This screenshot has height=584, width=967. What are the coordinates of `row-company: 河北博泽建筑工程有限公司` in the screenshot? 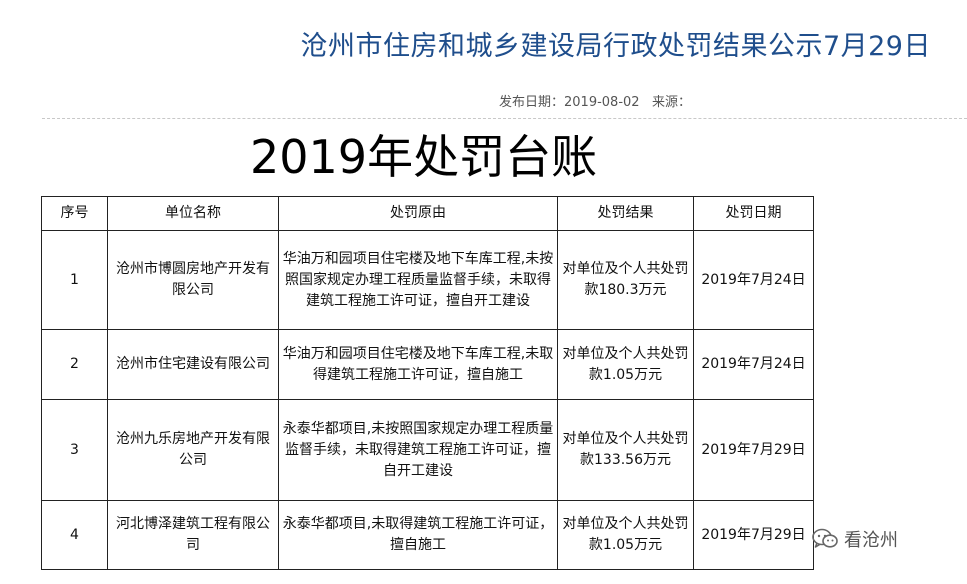 It's located at (193, 535).